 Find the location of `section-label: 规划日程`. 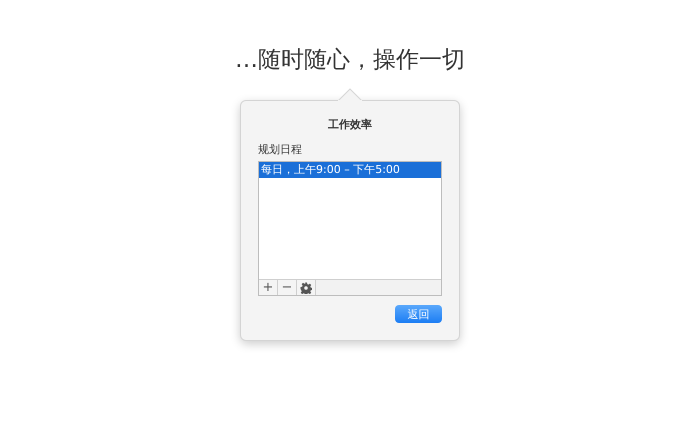

section-label: 规划日程 is located at coordinates (280, 149).